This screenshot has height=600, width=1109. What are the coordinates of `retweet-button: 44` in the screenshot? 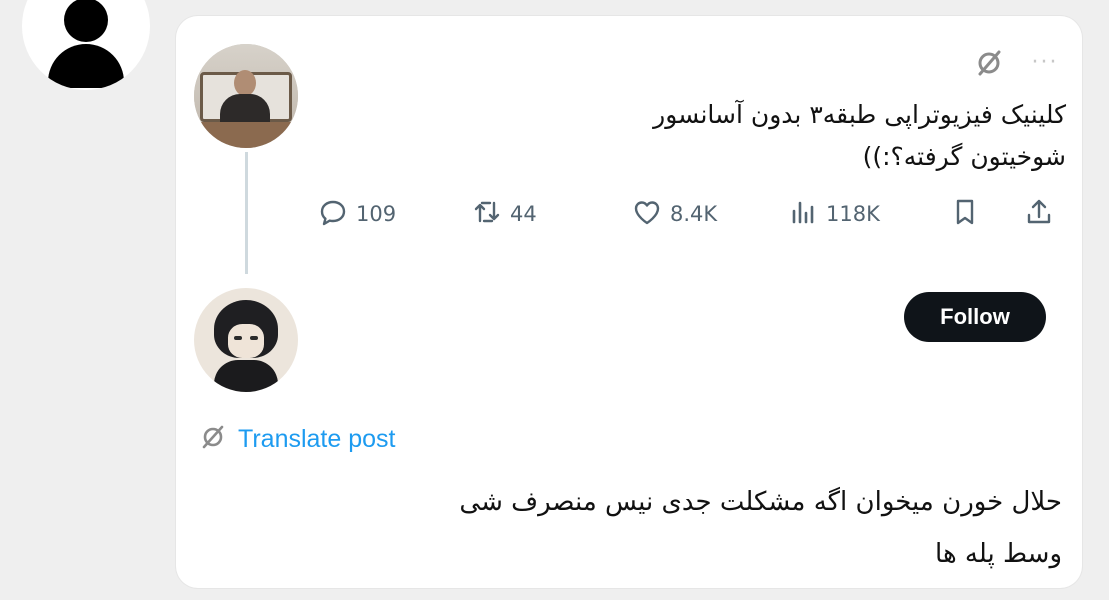 It's located at (504, 214).